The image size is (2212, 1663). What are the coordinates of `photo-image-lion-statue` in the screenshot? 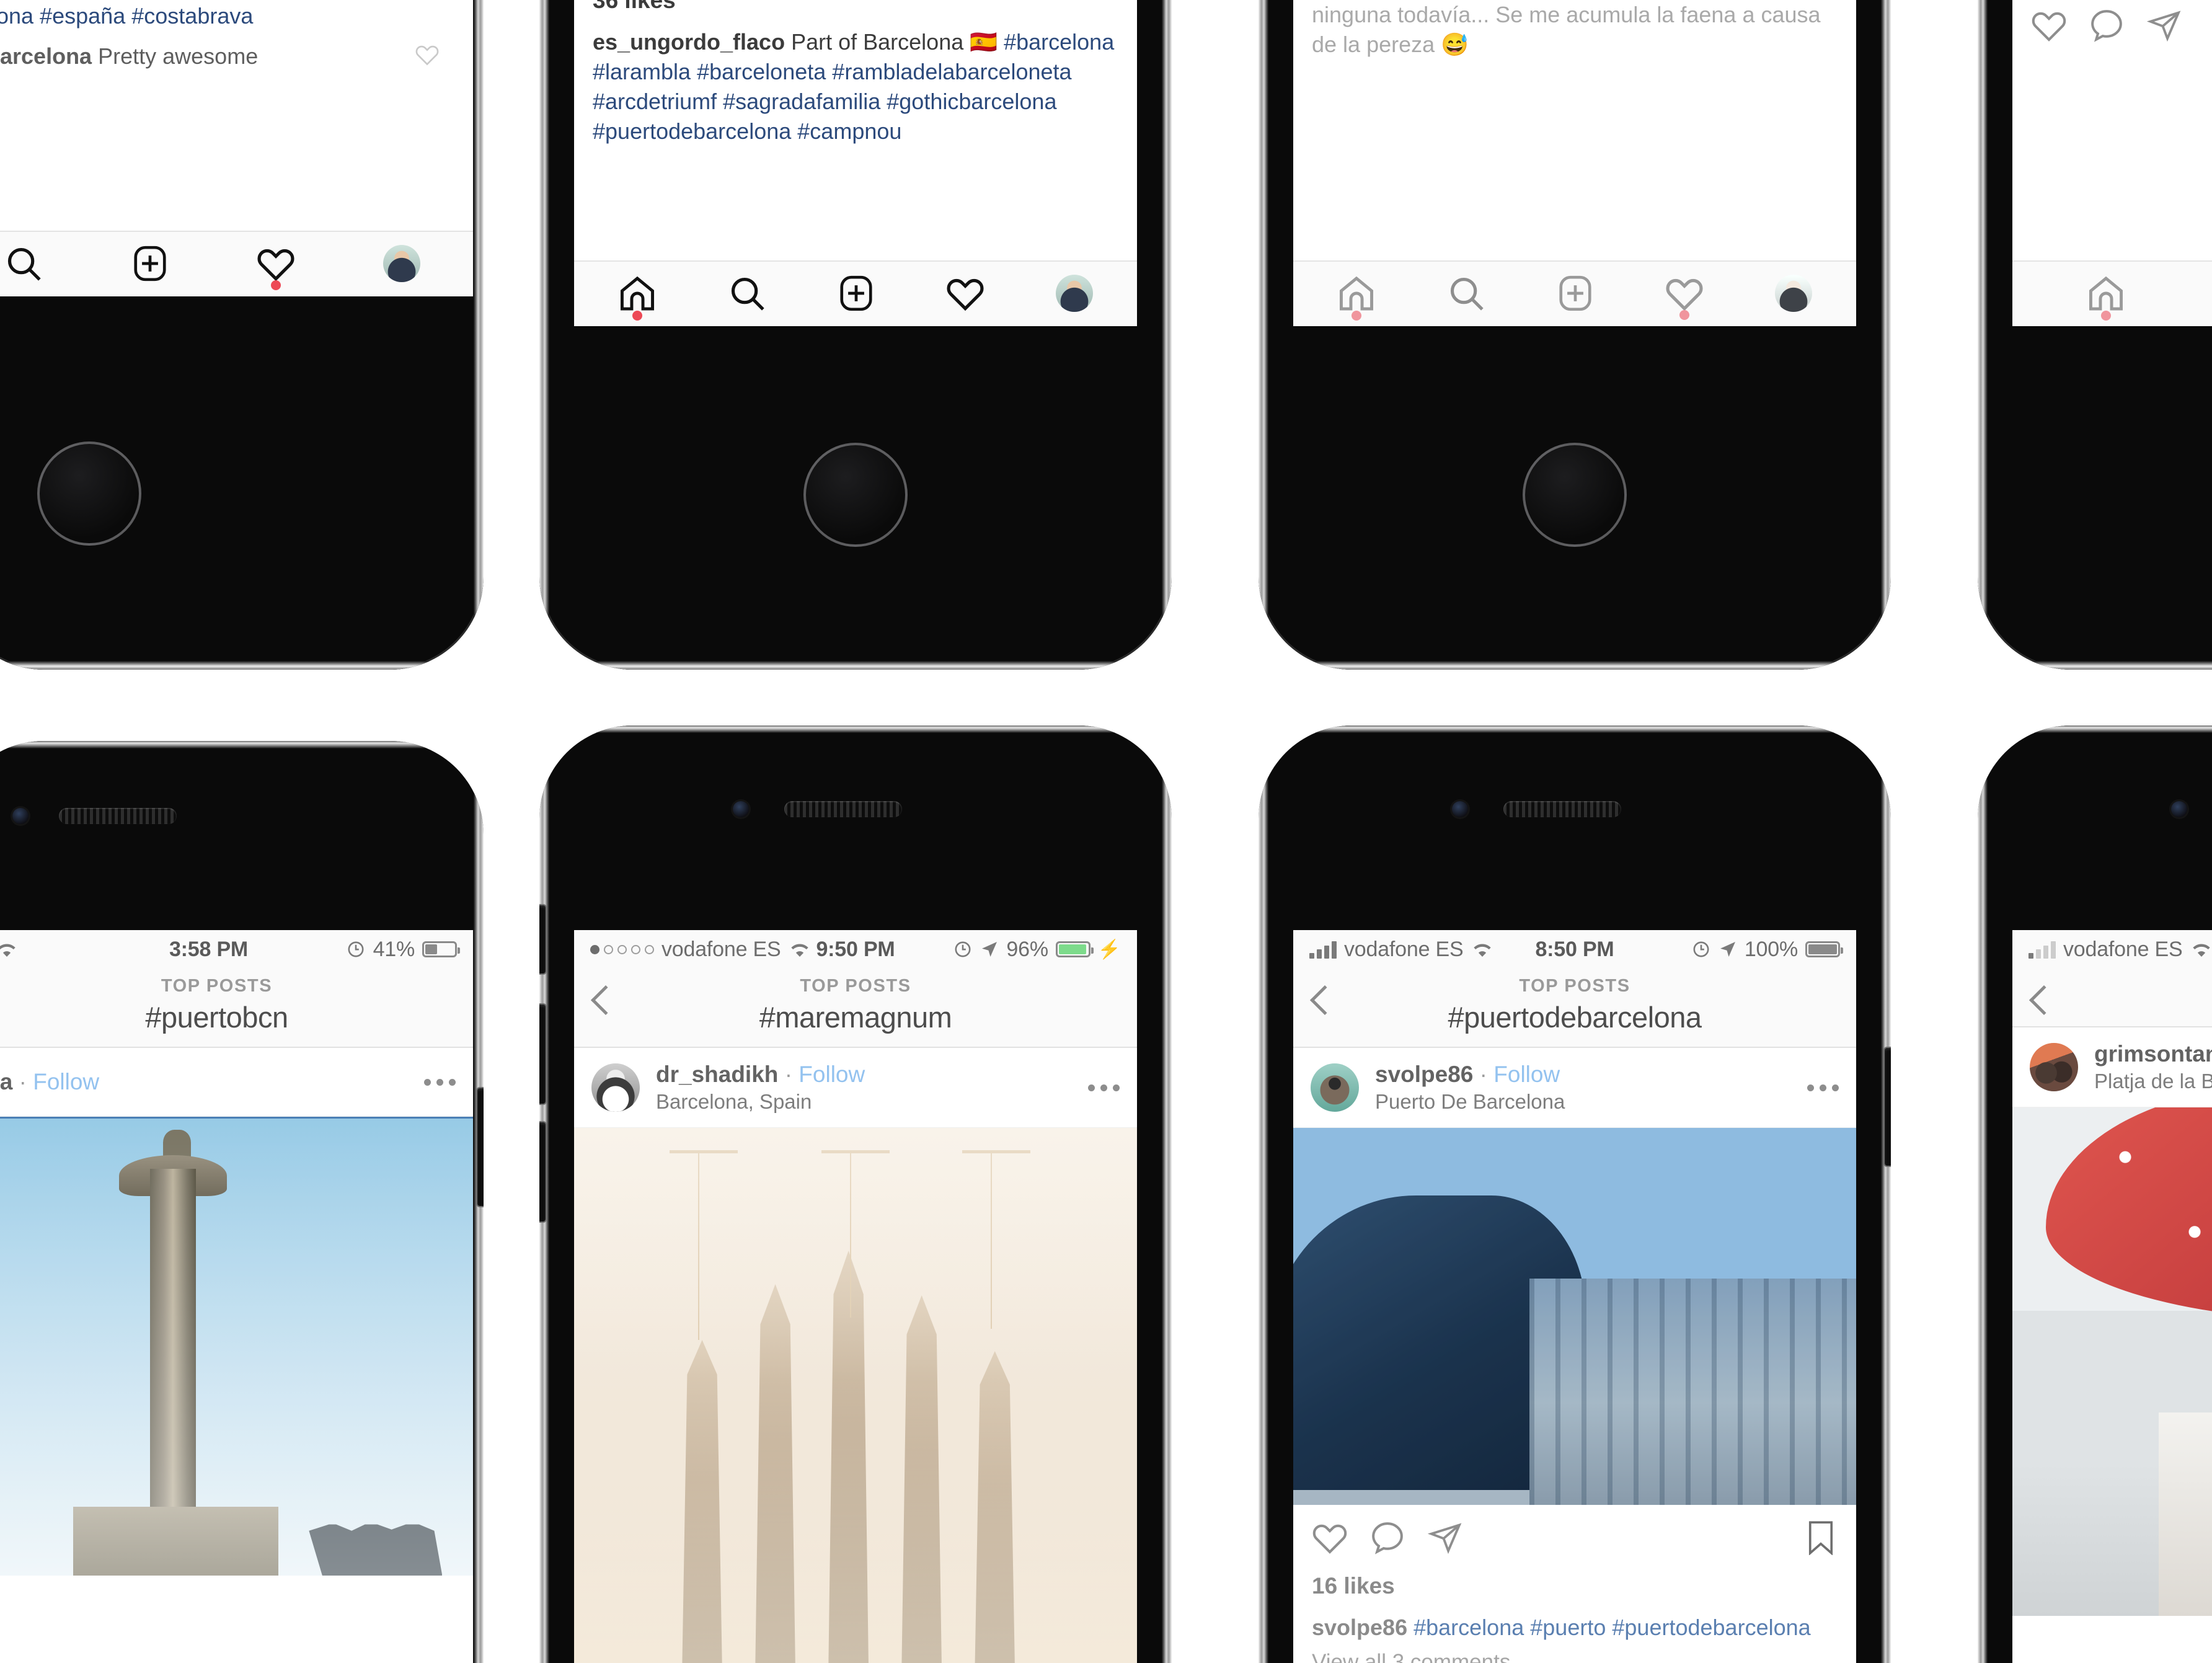 It's located at (1574, 1316).